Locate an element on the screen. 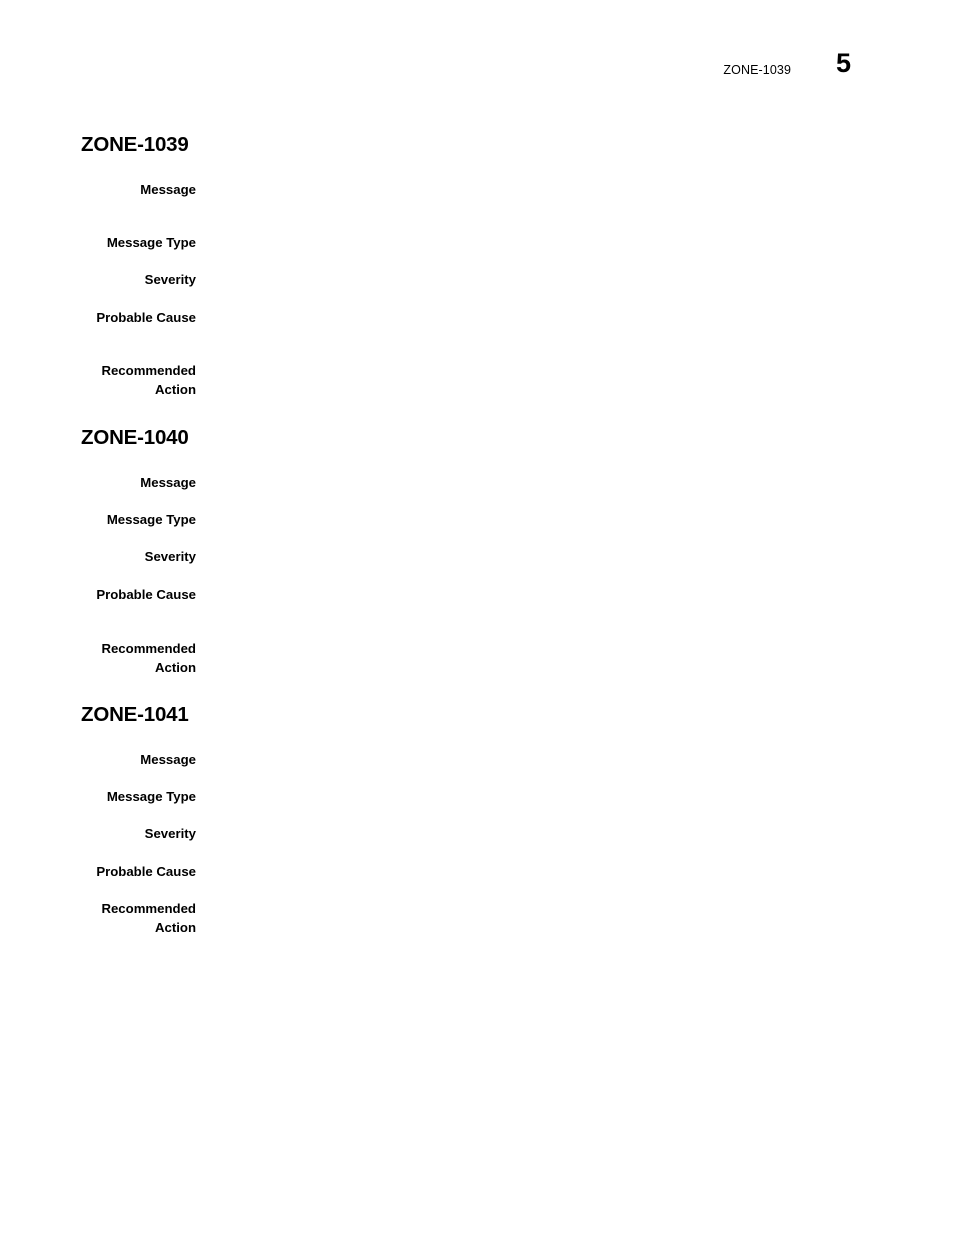 The width and height of the screenshot is (954, 1235). running-header: ZONE-1039 5 is located at coordinates (477, 72).